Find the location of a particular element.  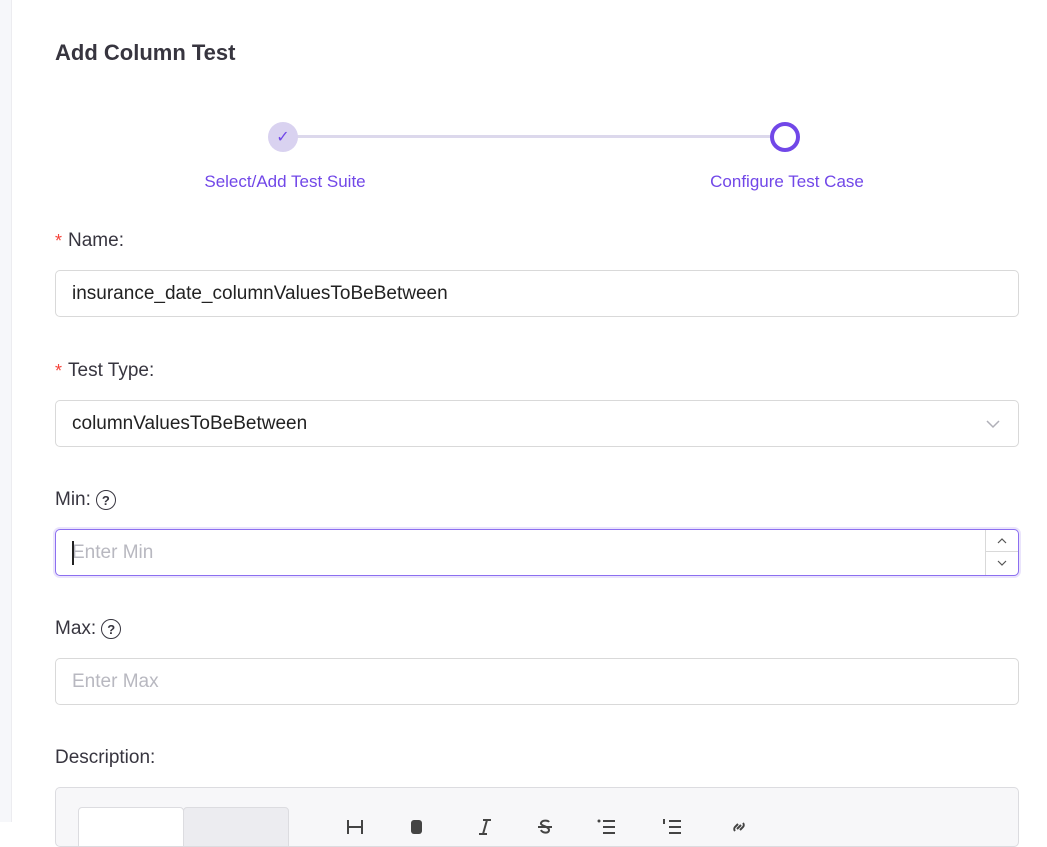

name-input: insurance_date_columnValuesToBeBetween is located at coordinates (537, 293).